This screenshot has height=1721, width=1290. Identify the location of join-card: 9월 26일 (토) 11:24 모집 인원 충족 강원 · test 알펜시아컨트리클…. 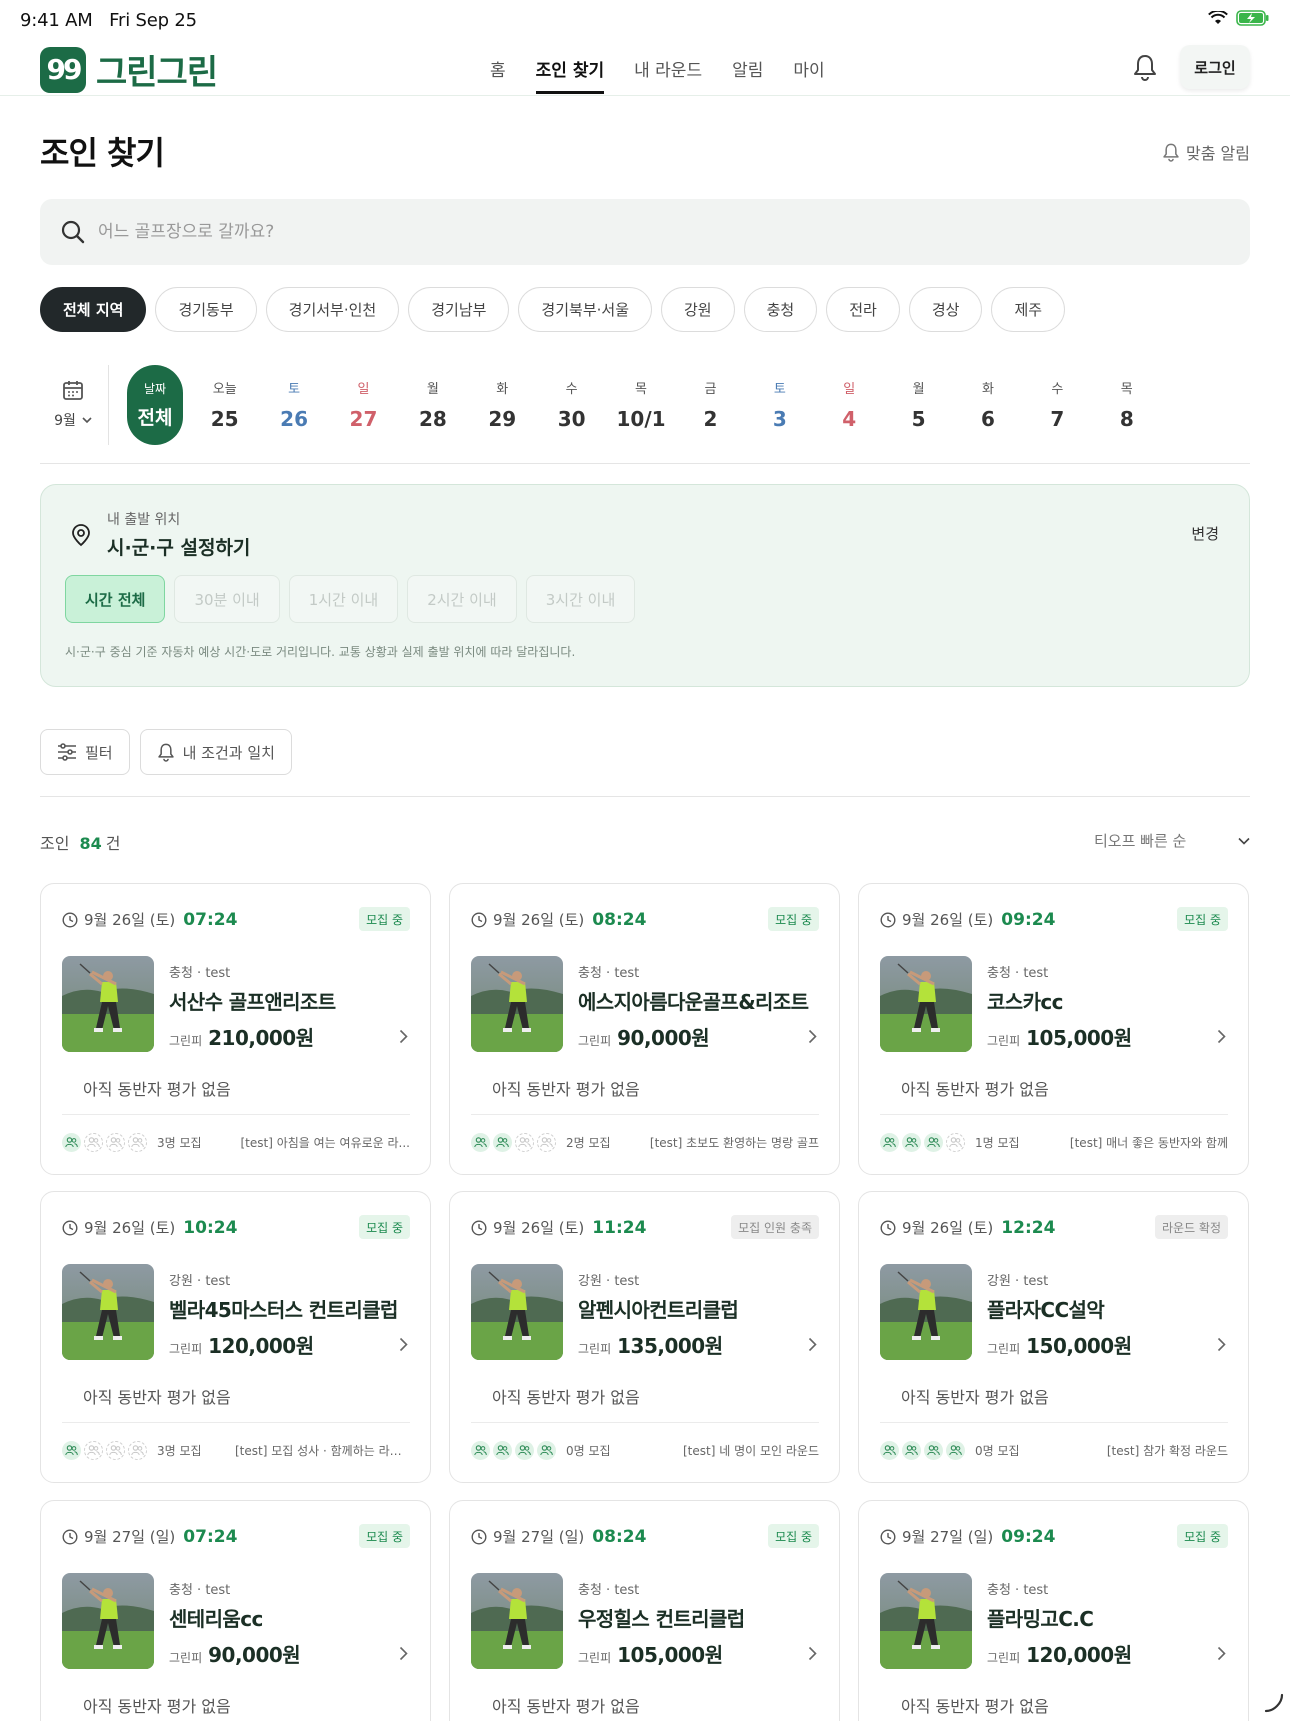
(644, 1337).